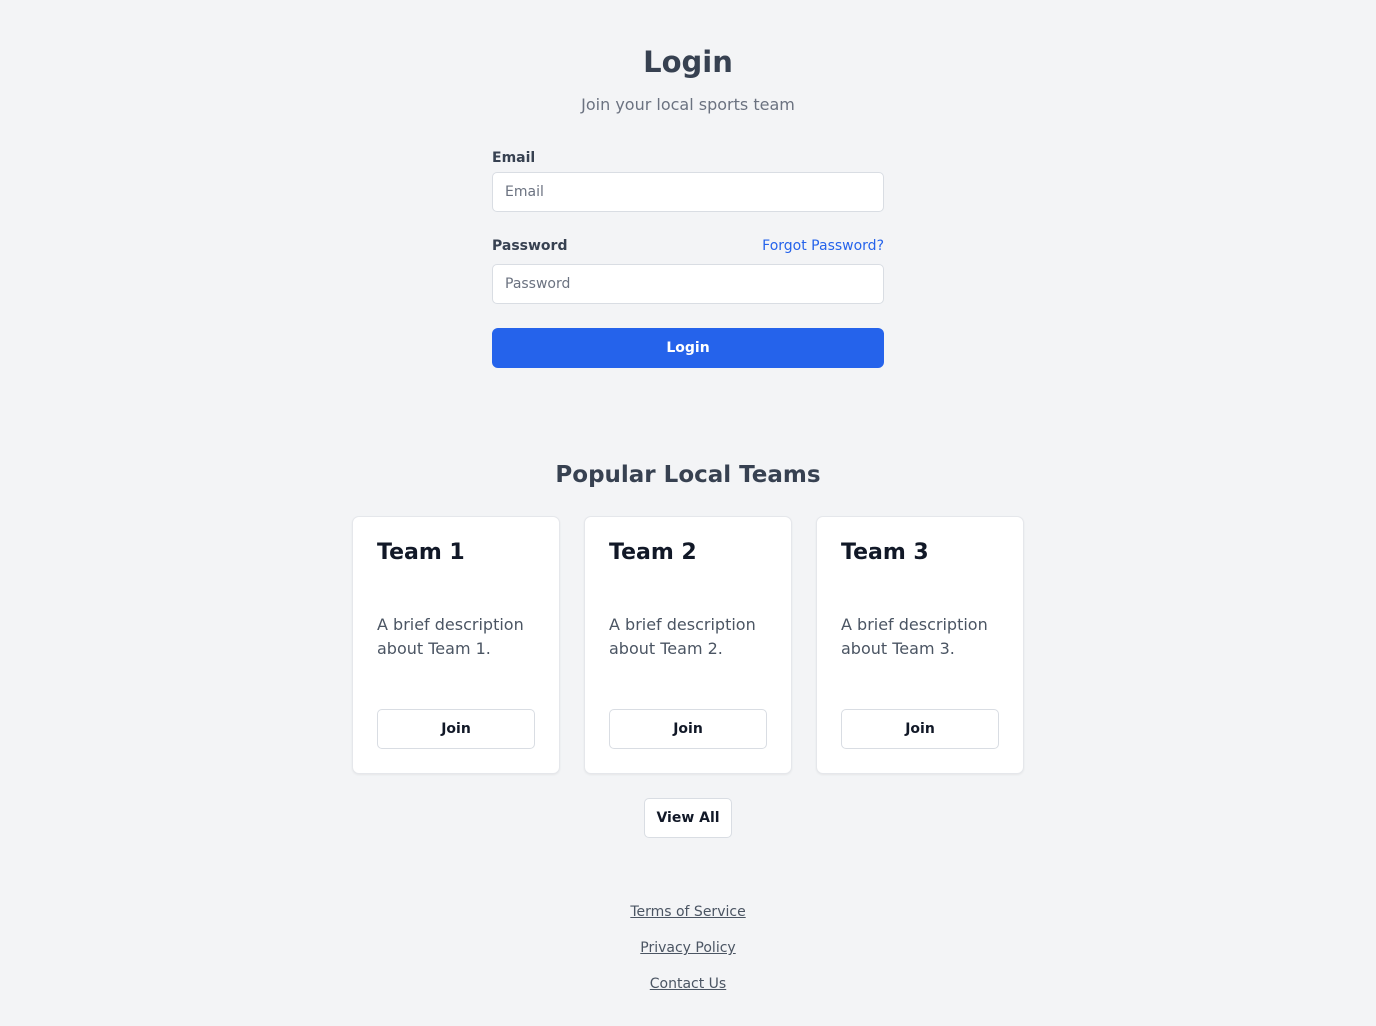 The height and width of the screenshot is (1026, 1376). I want to click on footer-link-row: Contact Us, so click(688, 984).